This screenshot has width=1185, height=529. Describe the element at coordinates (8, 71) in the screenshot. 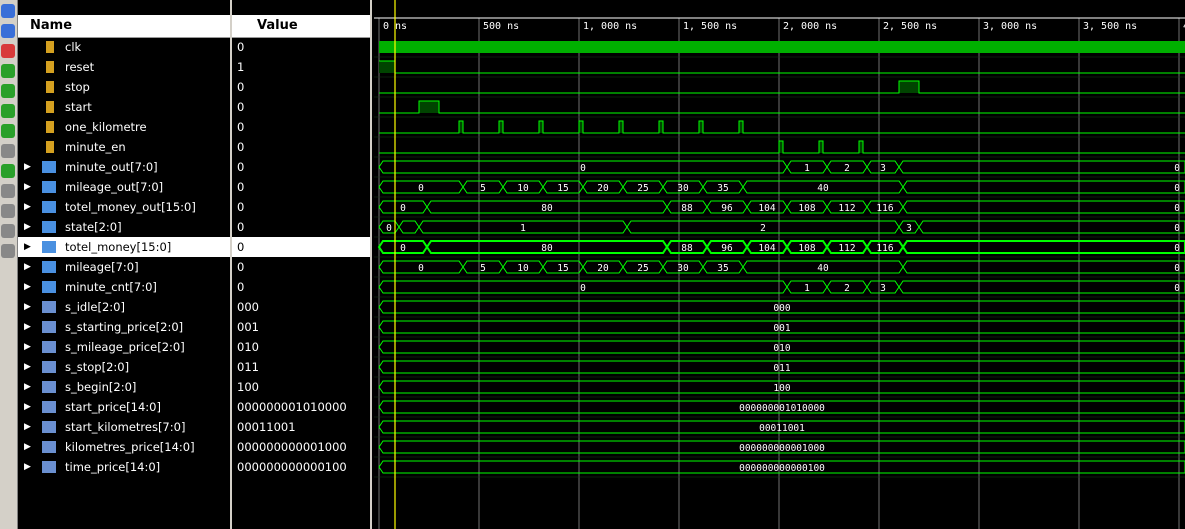

I see `go-start-icon` at that location.